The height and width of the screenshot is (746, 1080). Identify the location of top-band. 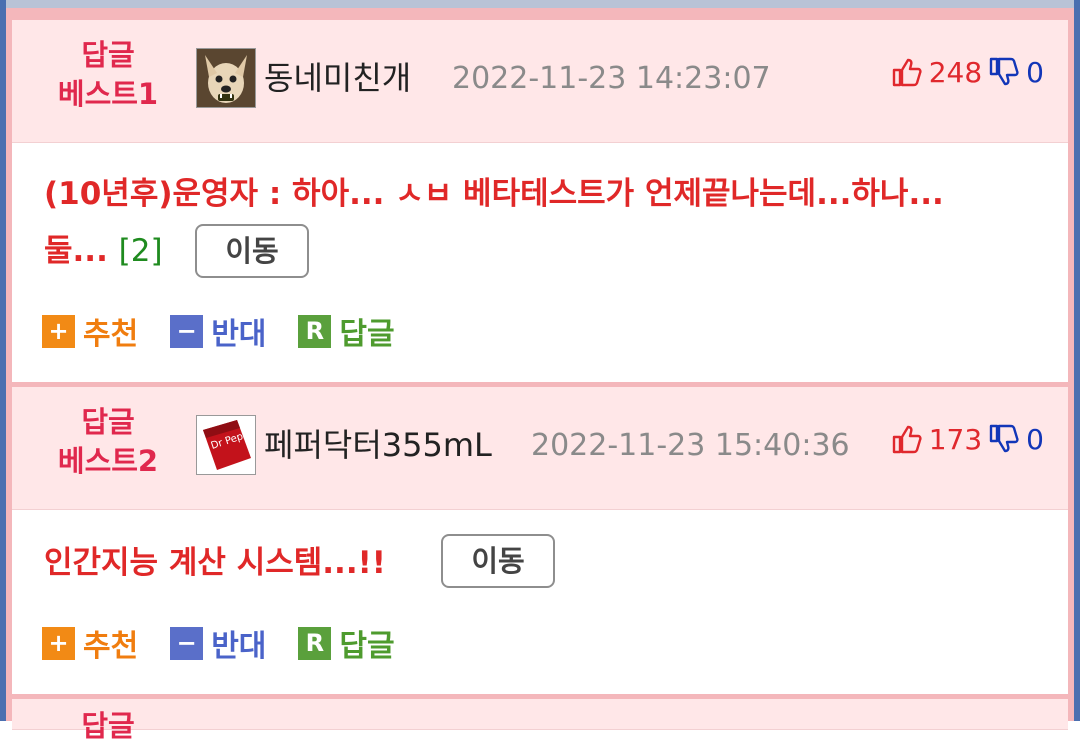
(540, 4).